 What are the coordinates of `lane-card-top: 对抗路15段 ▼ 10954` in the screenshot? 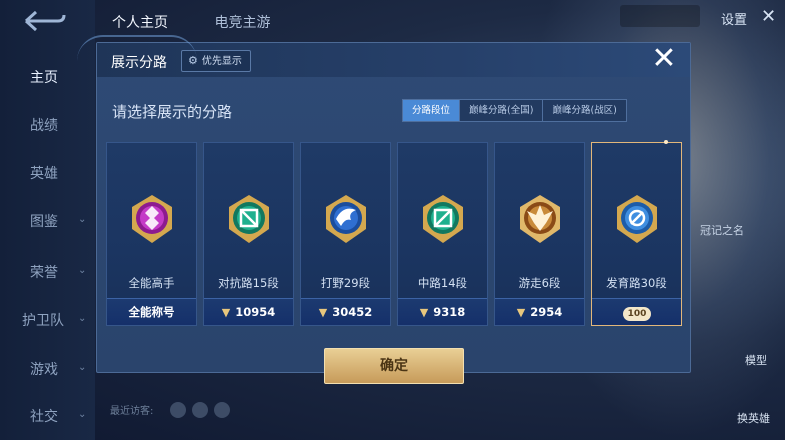 It's located at (248, 234).